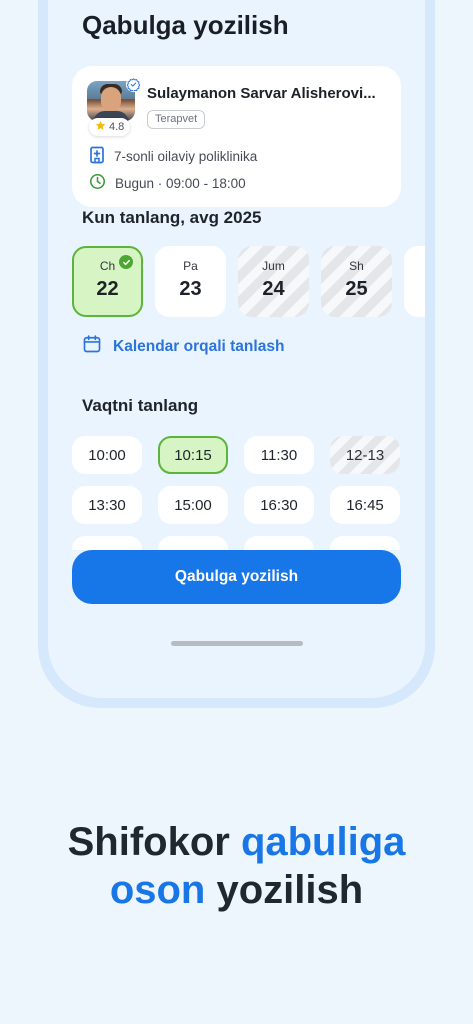  Describe the element at coordinates (236, 577) in the screenshot. I see `book-appointment-button: Qabulga yozilish` at that location.